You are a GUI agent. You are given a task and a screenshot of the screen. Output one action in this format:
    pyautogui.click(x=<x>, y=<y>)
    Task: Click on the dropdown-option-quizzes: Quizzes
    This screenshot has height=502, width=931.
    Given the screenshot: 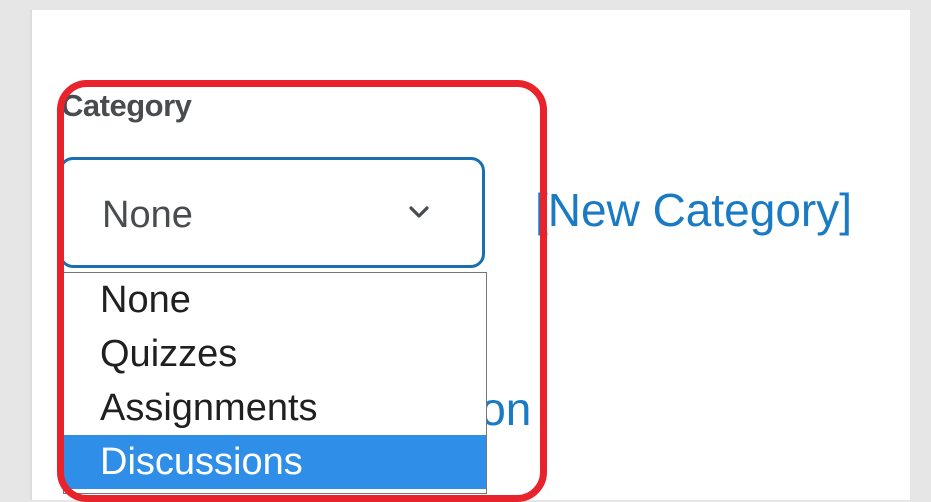 What is the action you would take?
    pyautogui.click(x=275, y=354)
    